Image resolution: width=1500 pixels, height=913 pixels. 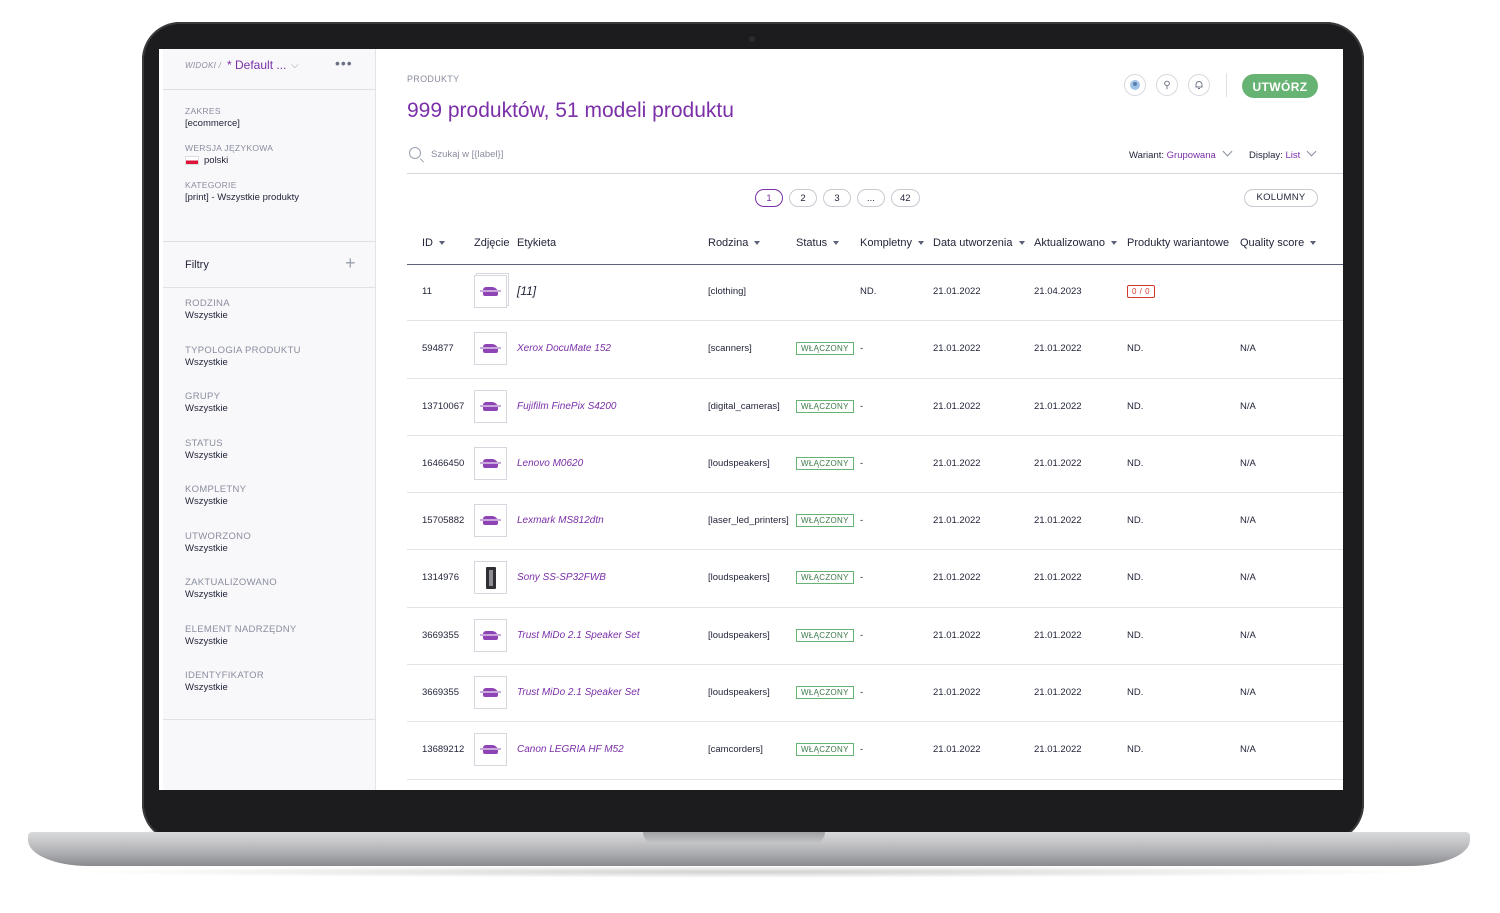 What do you see at coordinates (862, 635) in the screenshot?
I see `cell-complete: -` at bounding box center [862, 635].